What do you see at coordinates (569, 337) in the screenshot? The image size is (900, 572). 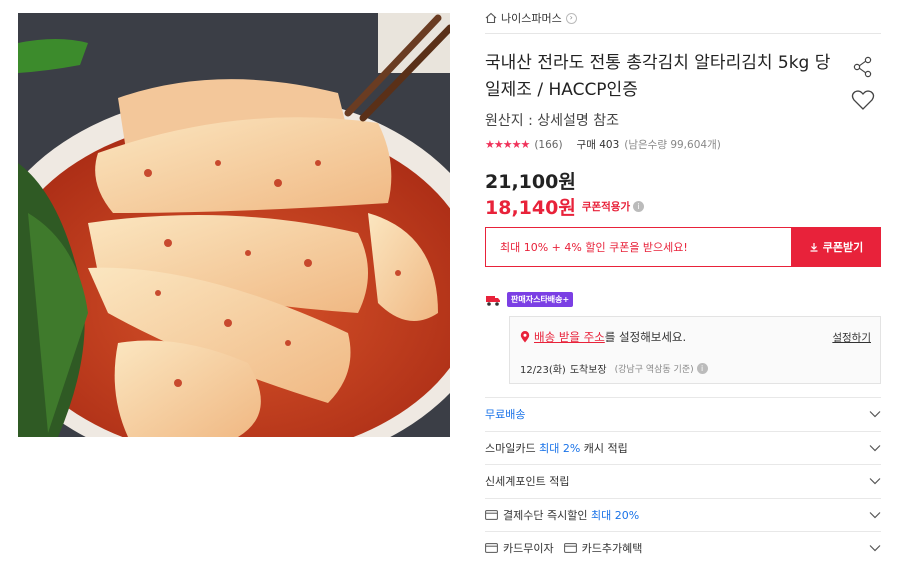 I see `address-link: 배송 받을 주소` at bounding box center [569, 337].